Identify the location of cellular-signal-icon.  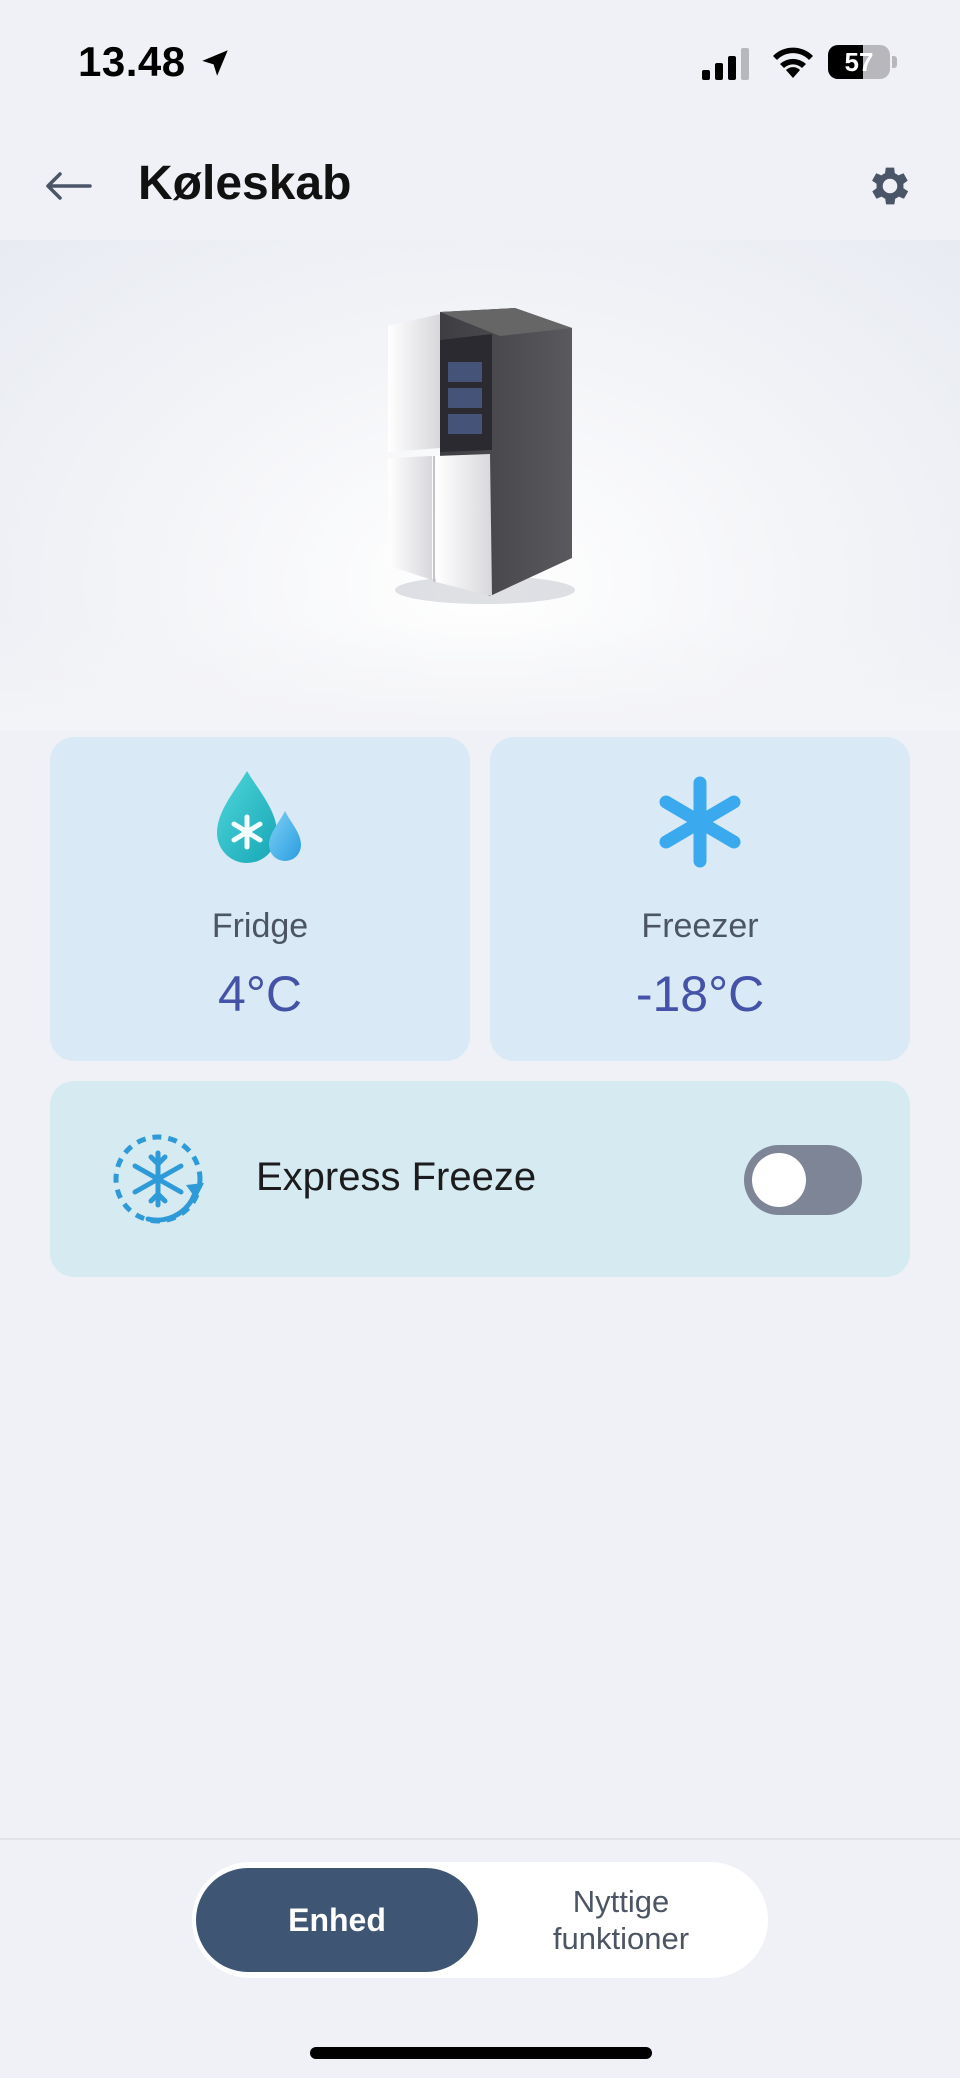
(725, 64).